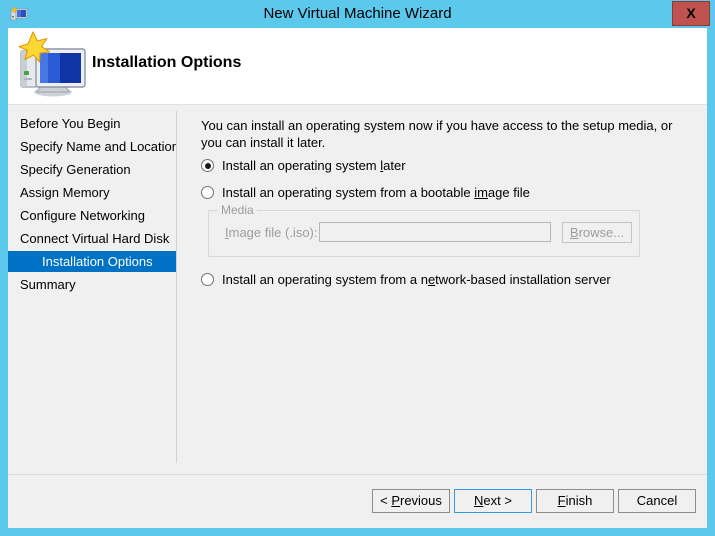  I want to click on label-text-after: inish, so click(579, 500).